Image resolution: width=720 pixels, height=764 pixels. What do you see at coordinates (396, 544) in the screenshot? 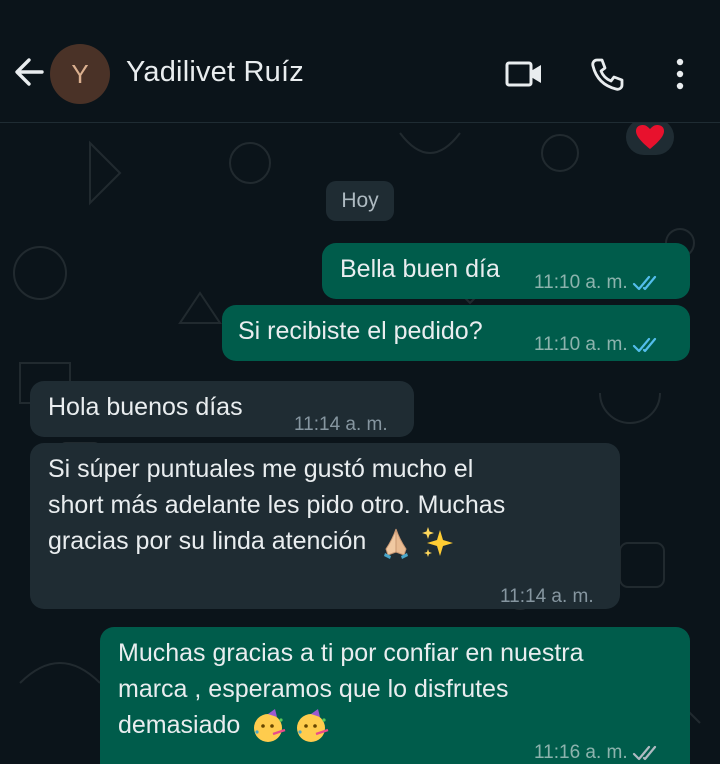
I see `folded-hands-emoji-icon` at bounding box center [396, 544].